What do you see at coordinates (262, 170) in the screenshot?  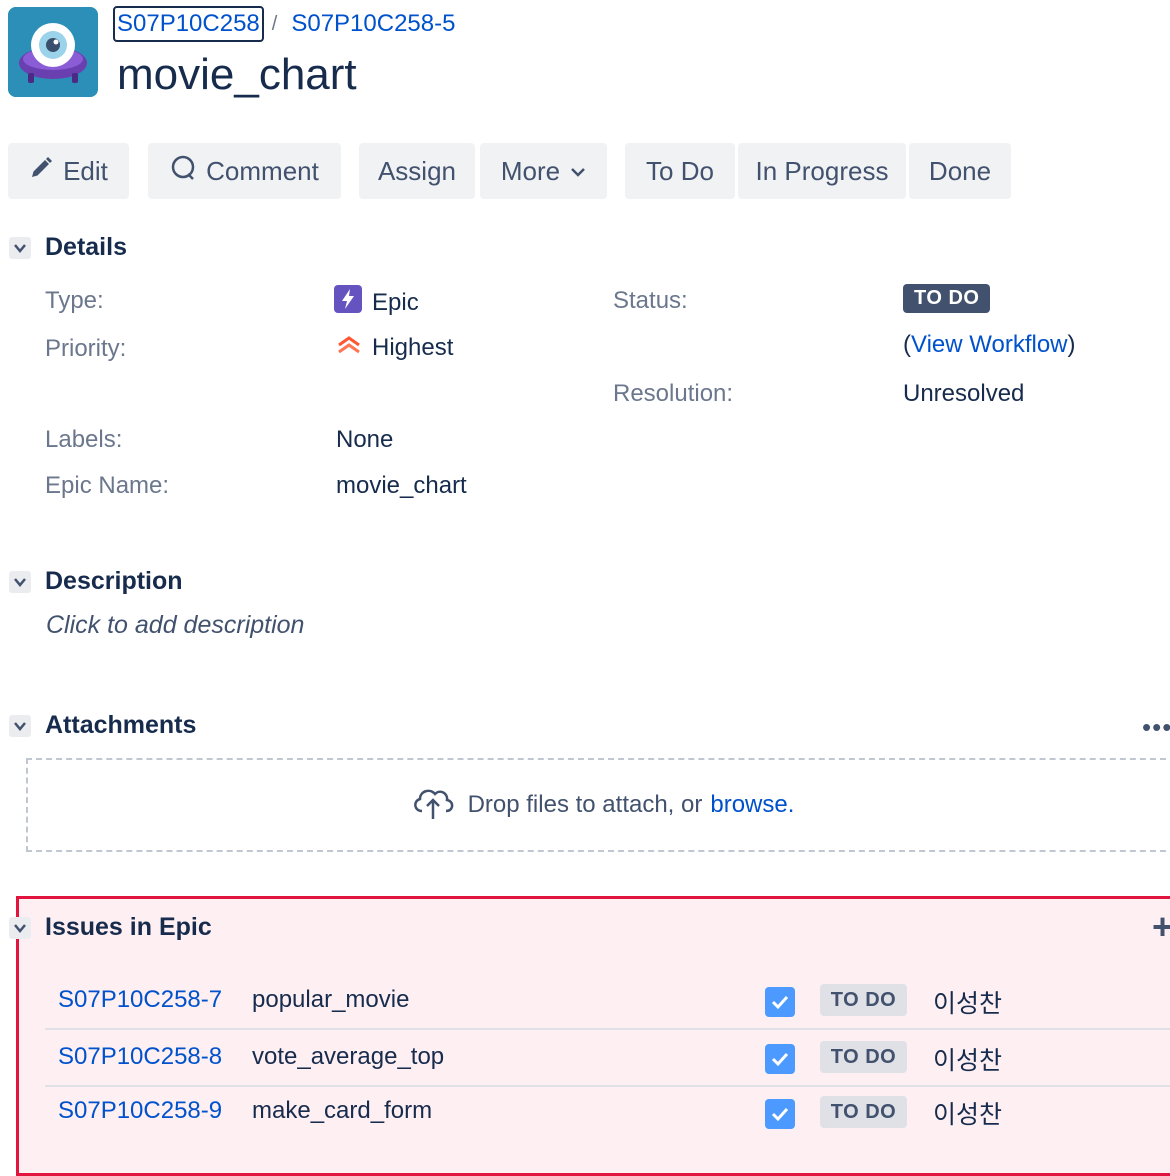 I see `comment-button-label: Comment` at bounding box center [262, 170].